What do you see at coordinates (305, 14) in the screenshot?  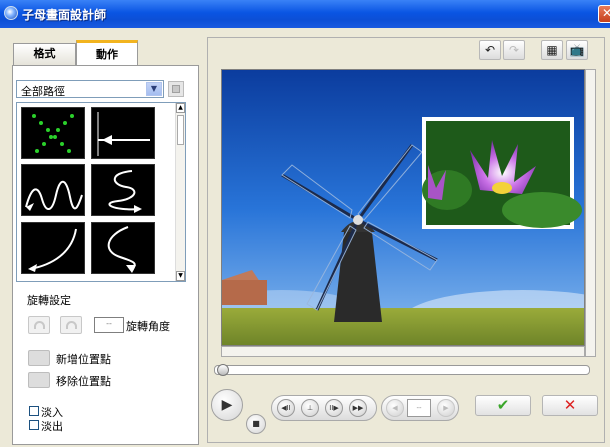 I see `title-bar: 子母畫面設計師 ✕` at bounding box center [305, 14].